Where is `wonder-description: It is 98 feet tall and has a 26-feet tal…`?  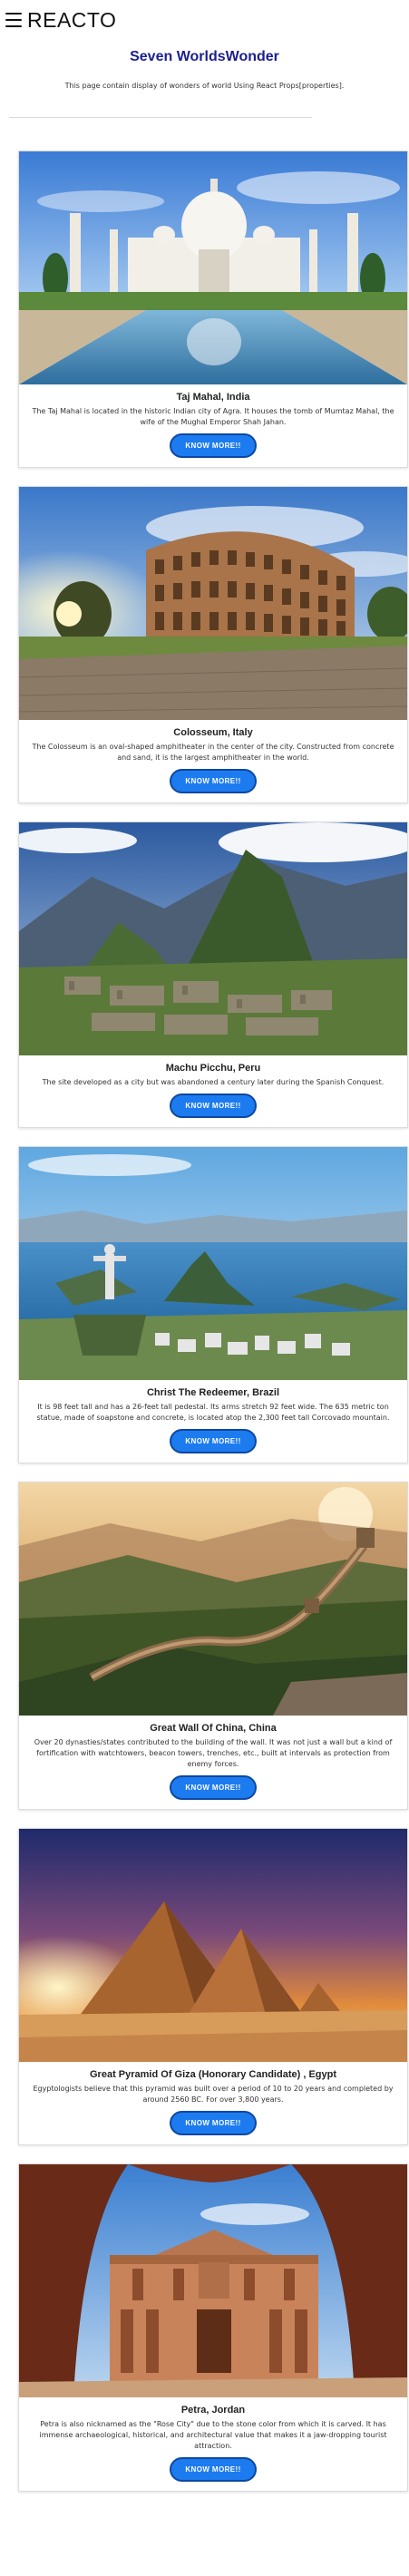
wonder-description: It is 98 feet tall and has a 26-feet tal… is located at coordinates (213, 1412).